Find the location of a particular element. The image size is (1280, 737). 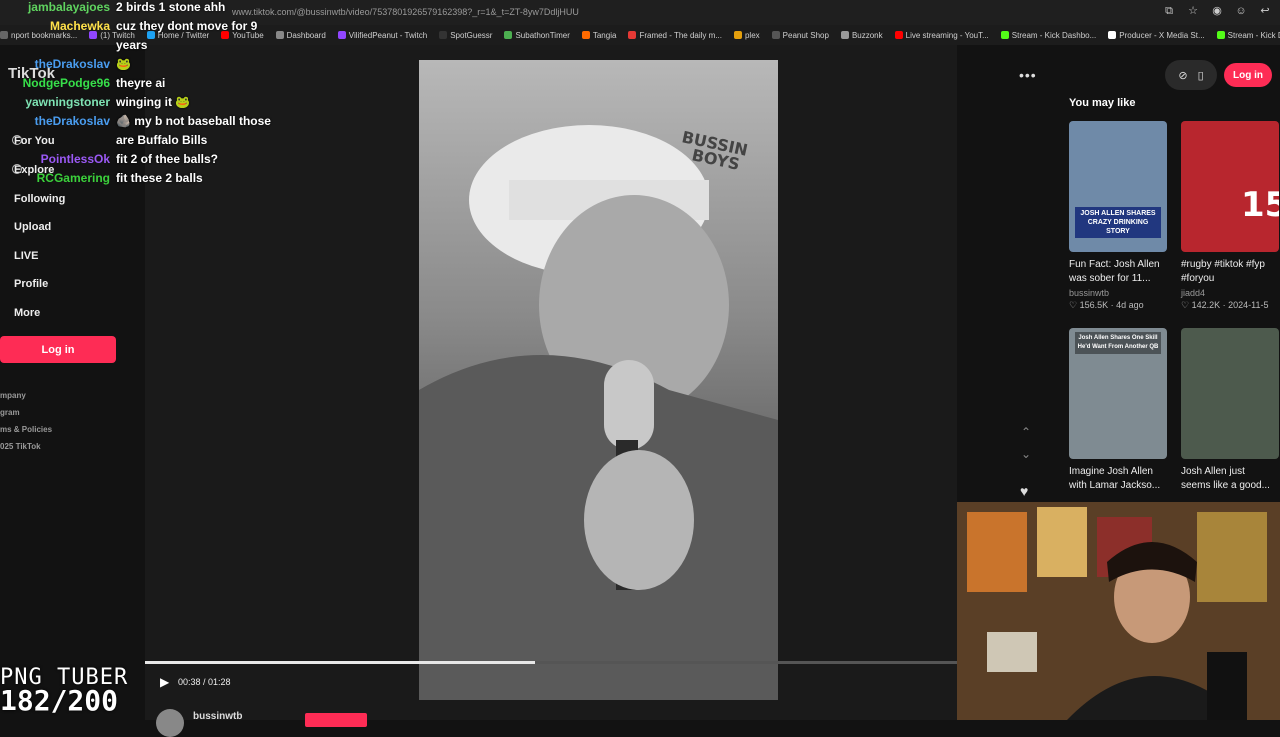

bookmark-item: VilifiedPeanut - Twitch is located at coordinates (382, 35).